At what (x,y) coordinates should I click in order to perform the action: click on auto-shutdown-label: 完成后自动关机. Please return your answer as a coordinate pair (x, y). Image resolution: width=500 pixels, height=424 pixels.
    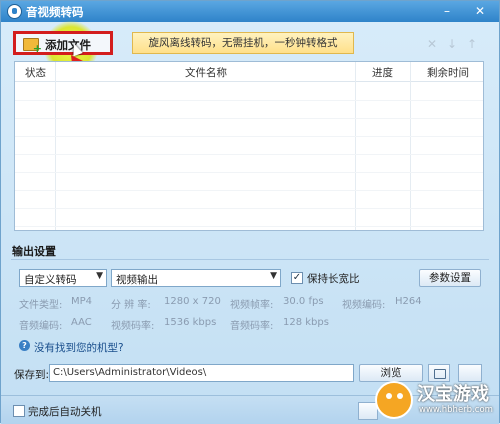
    Looking at the image, I should click on (65, 412).